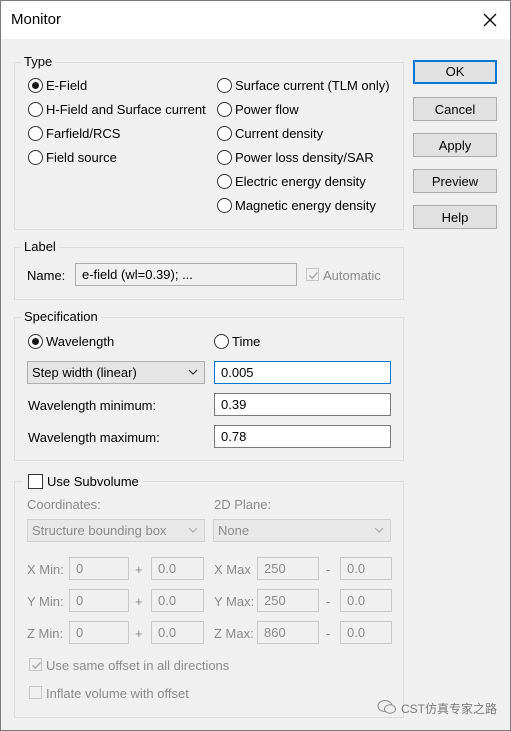  I want to click on apply-button: Apply, so click(455, 145).